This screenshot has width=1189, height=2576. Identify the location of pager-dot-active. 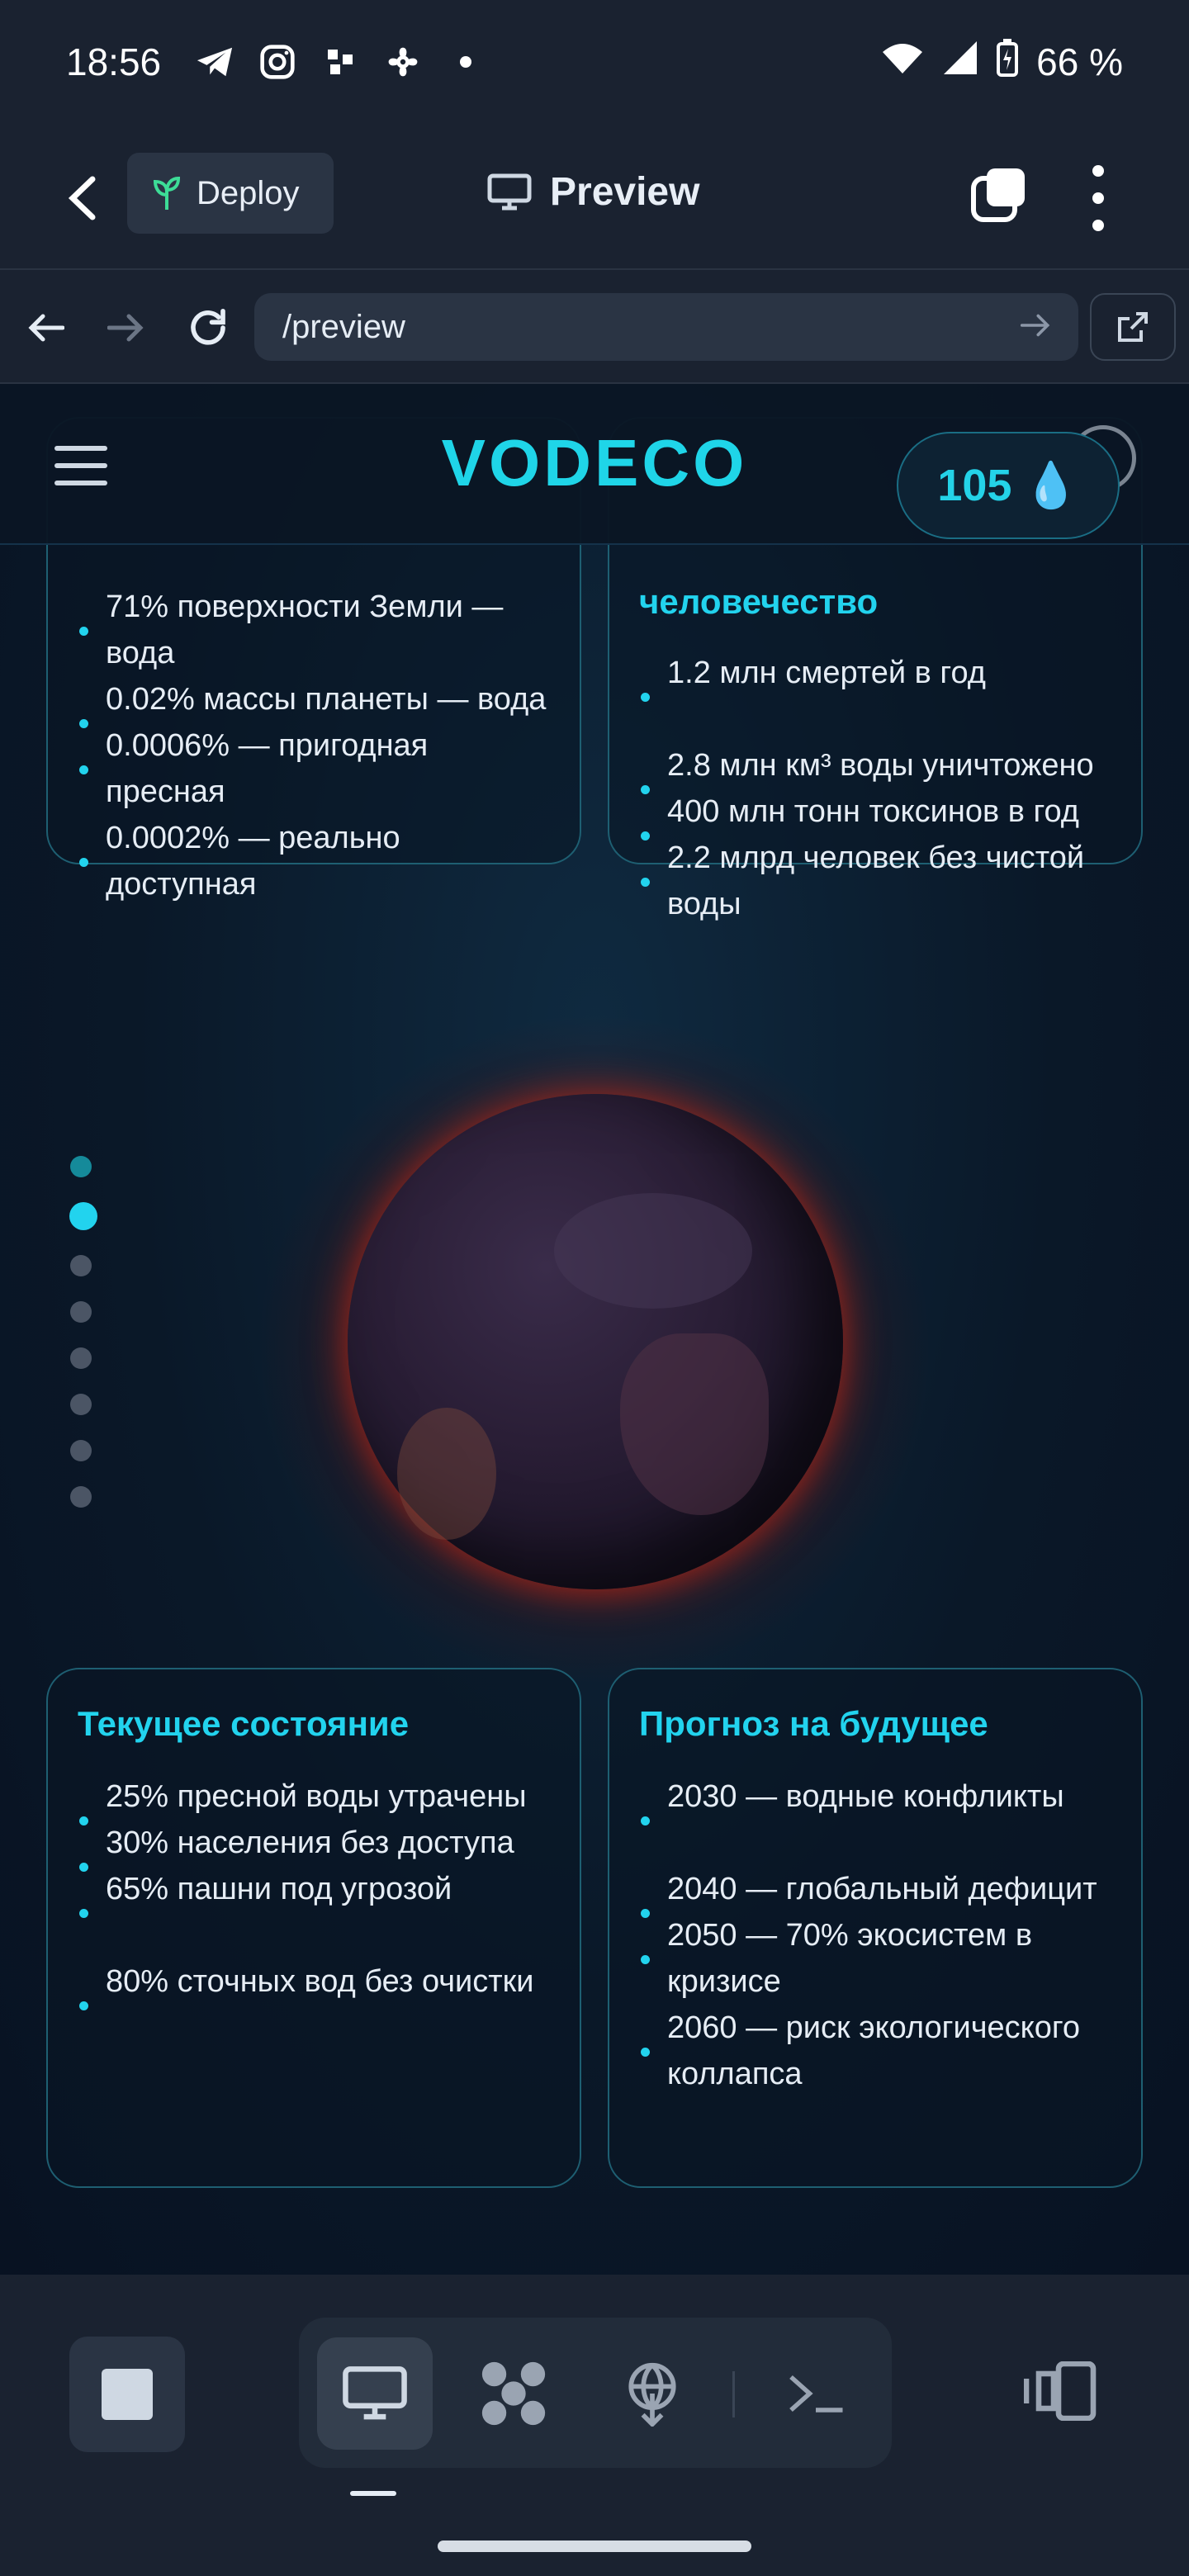
(83, 1216).